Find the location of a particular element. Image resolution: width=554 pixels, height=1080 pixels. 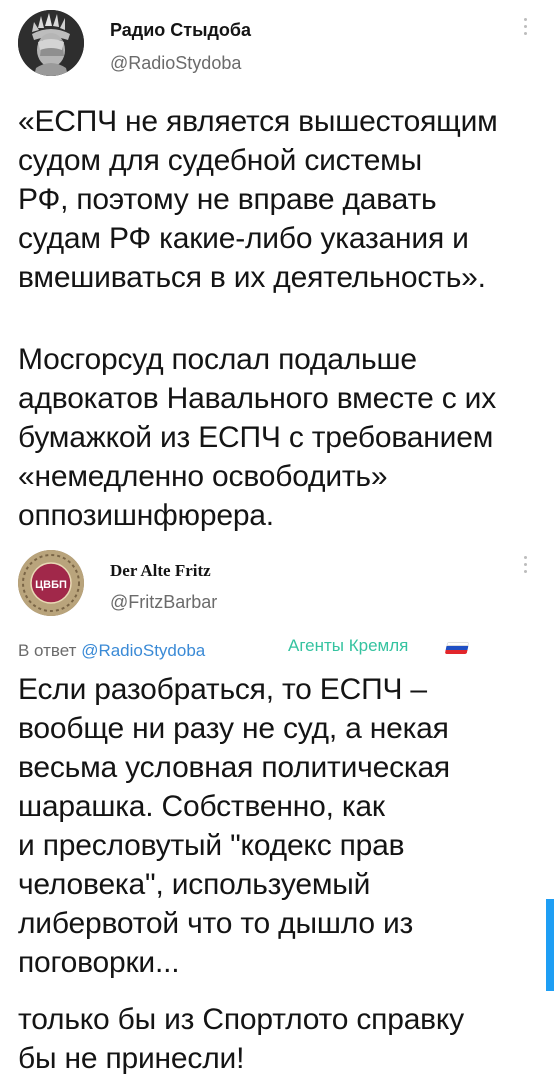

cvbp-badge-icon: ЦВБП is located at coordinates (51, 583).